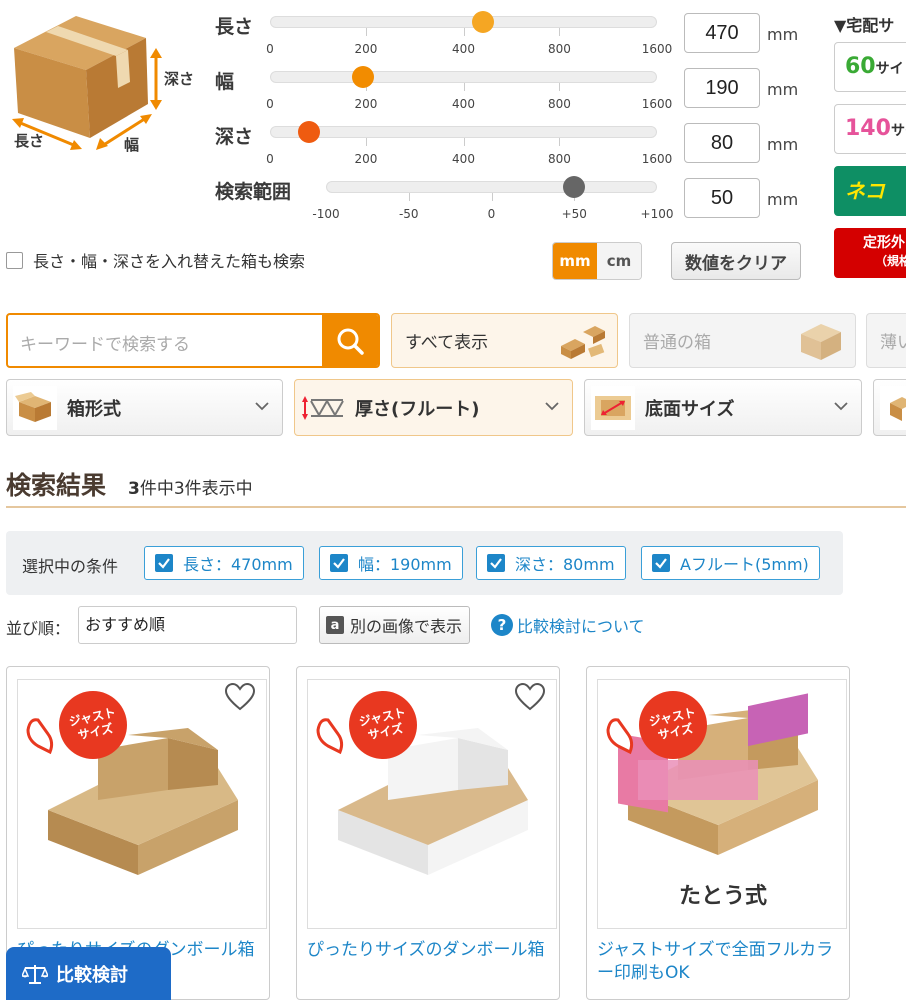  I want to click on flute-thickness-filter: 厚さ(フルート), so click(433, 407).